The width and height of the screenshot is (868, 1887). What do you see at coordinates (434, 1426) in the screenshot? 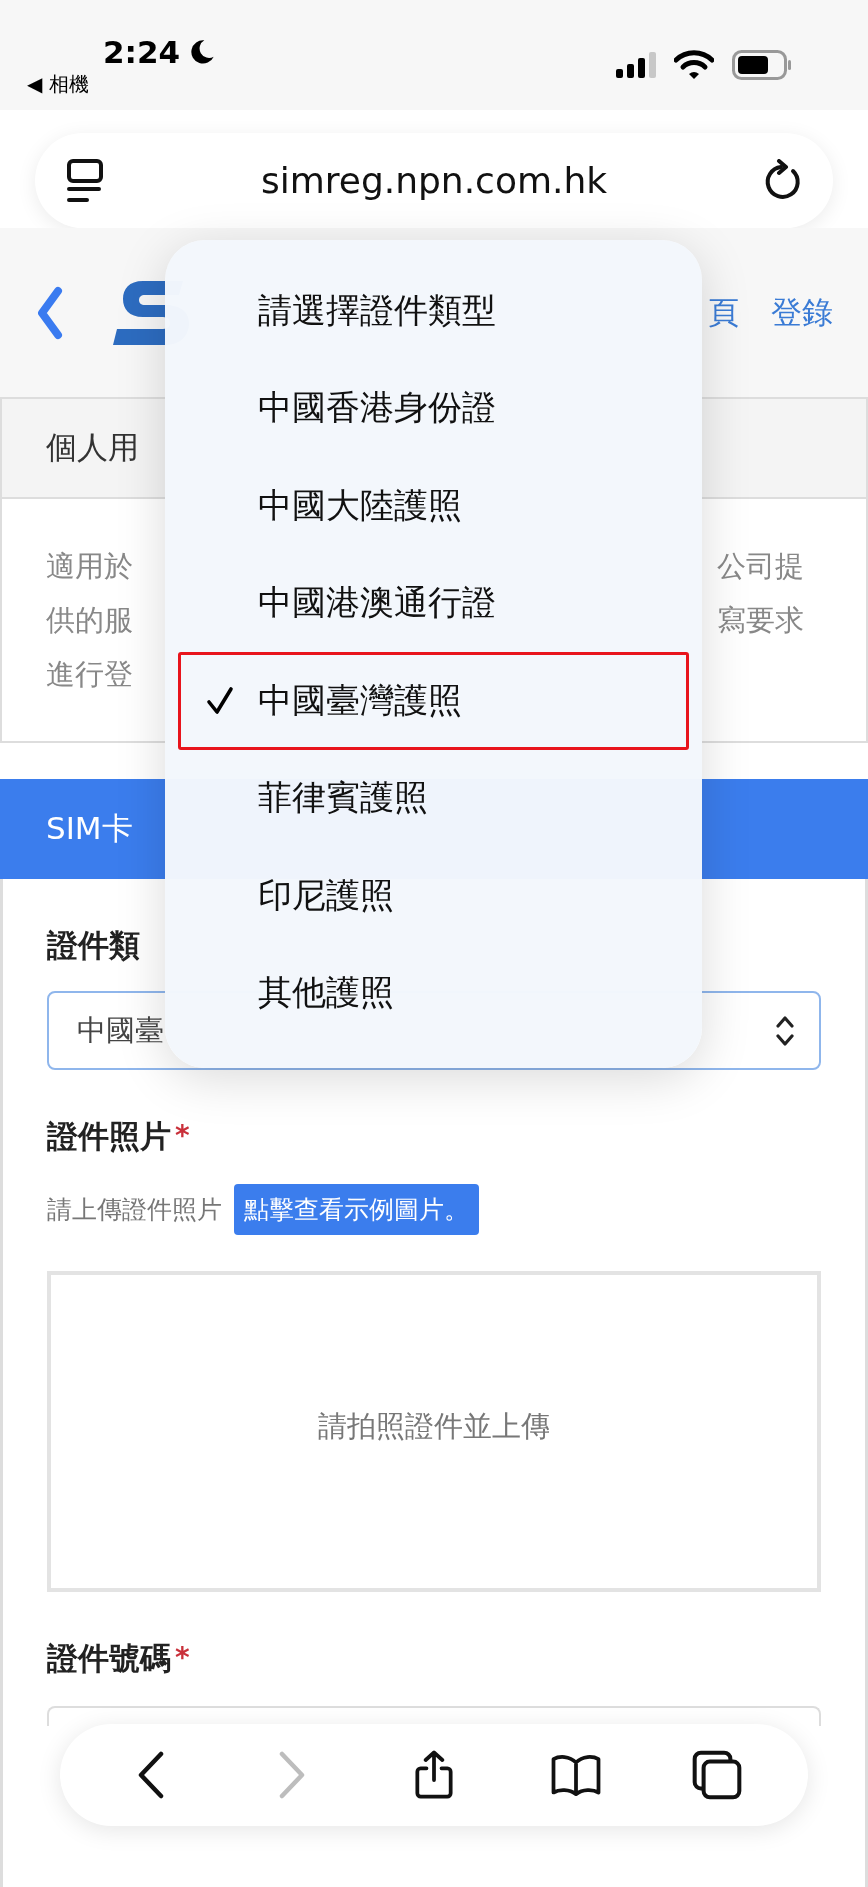
I see `upload-prompt: 請拍照證件並上傳` at bounding box center [434, 1426].